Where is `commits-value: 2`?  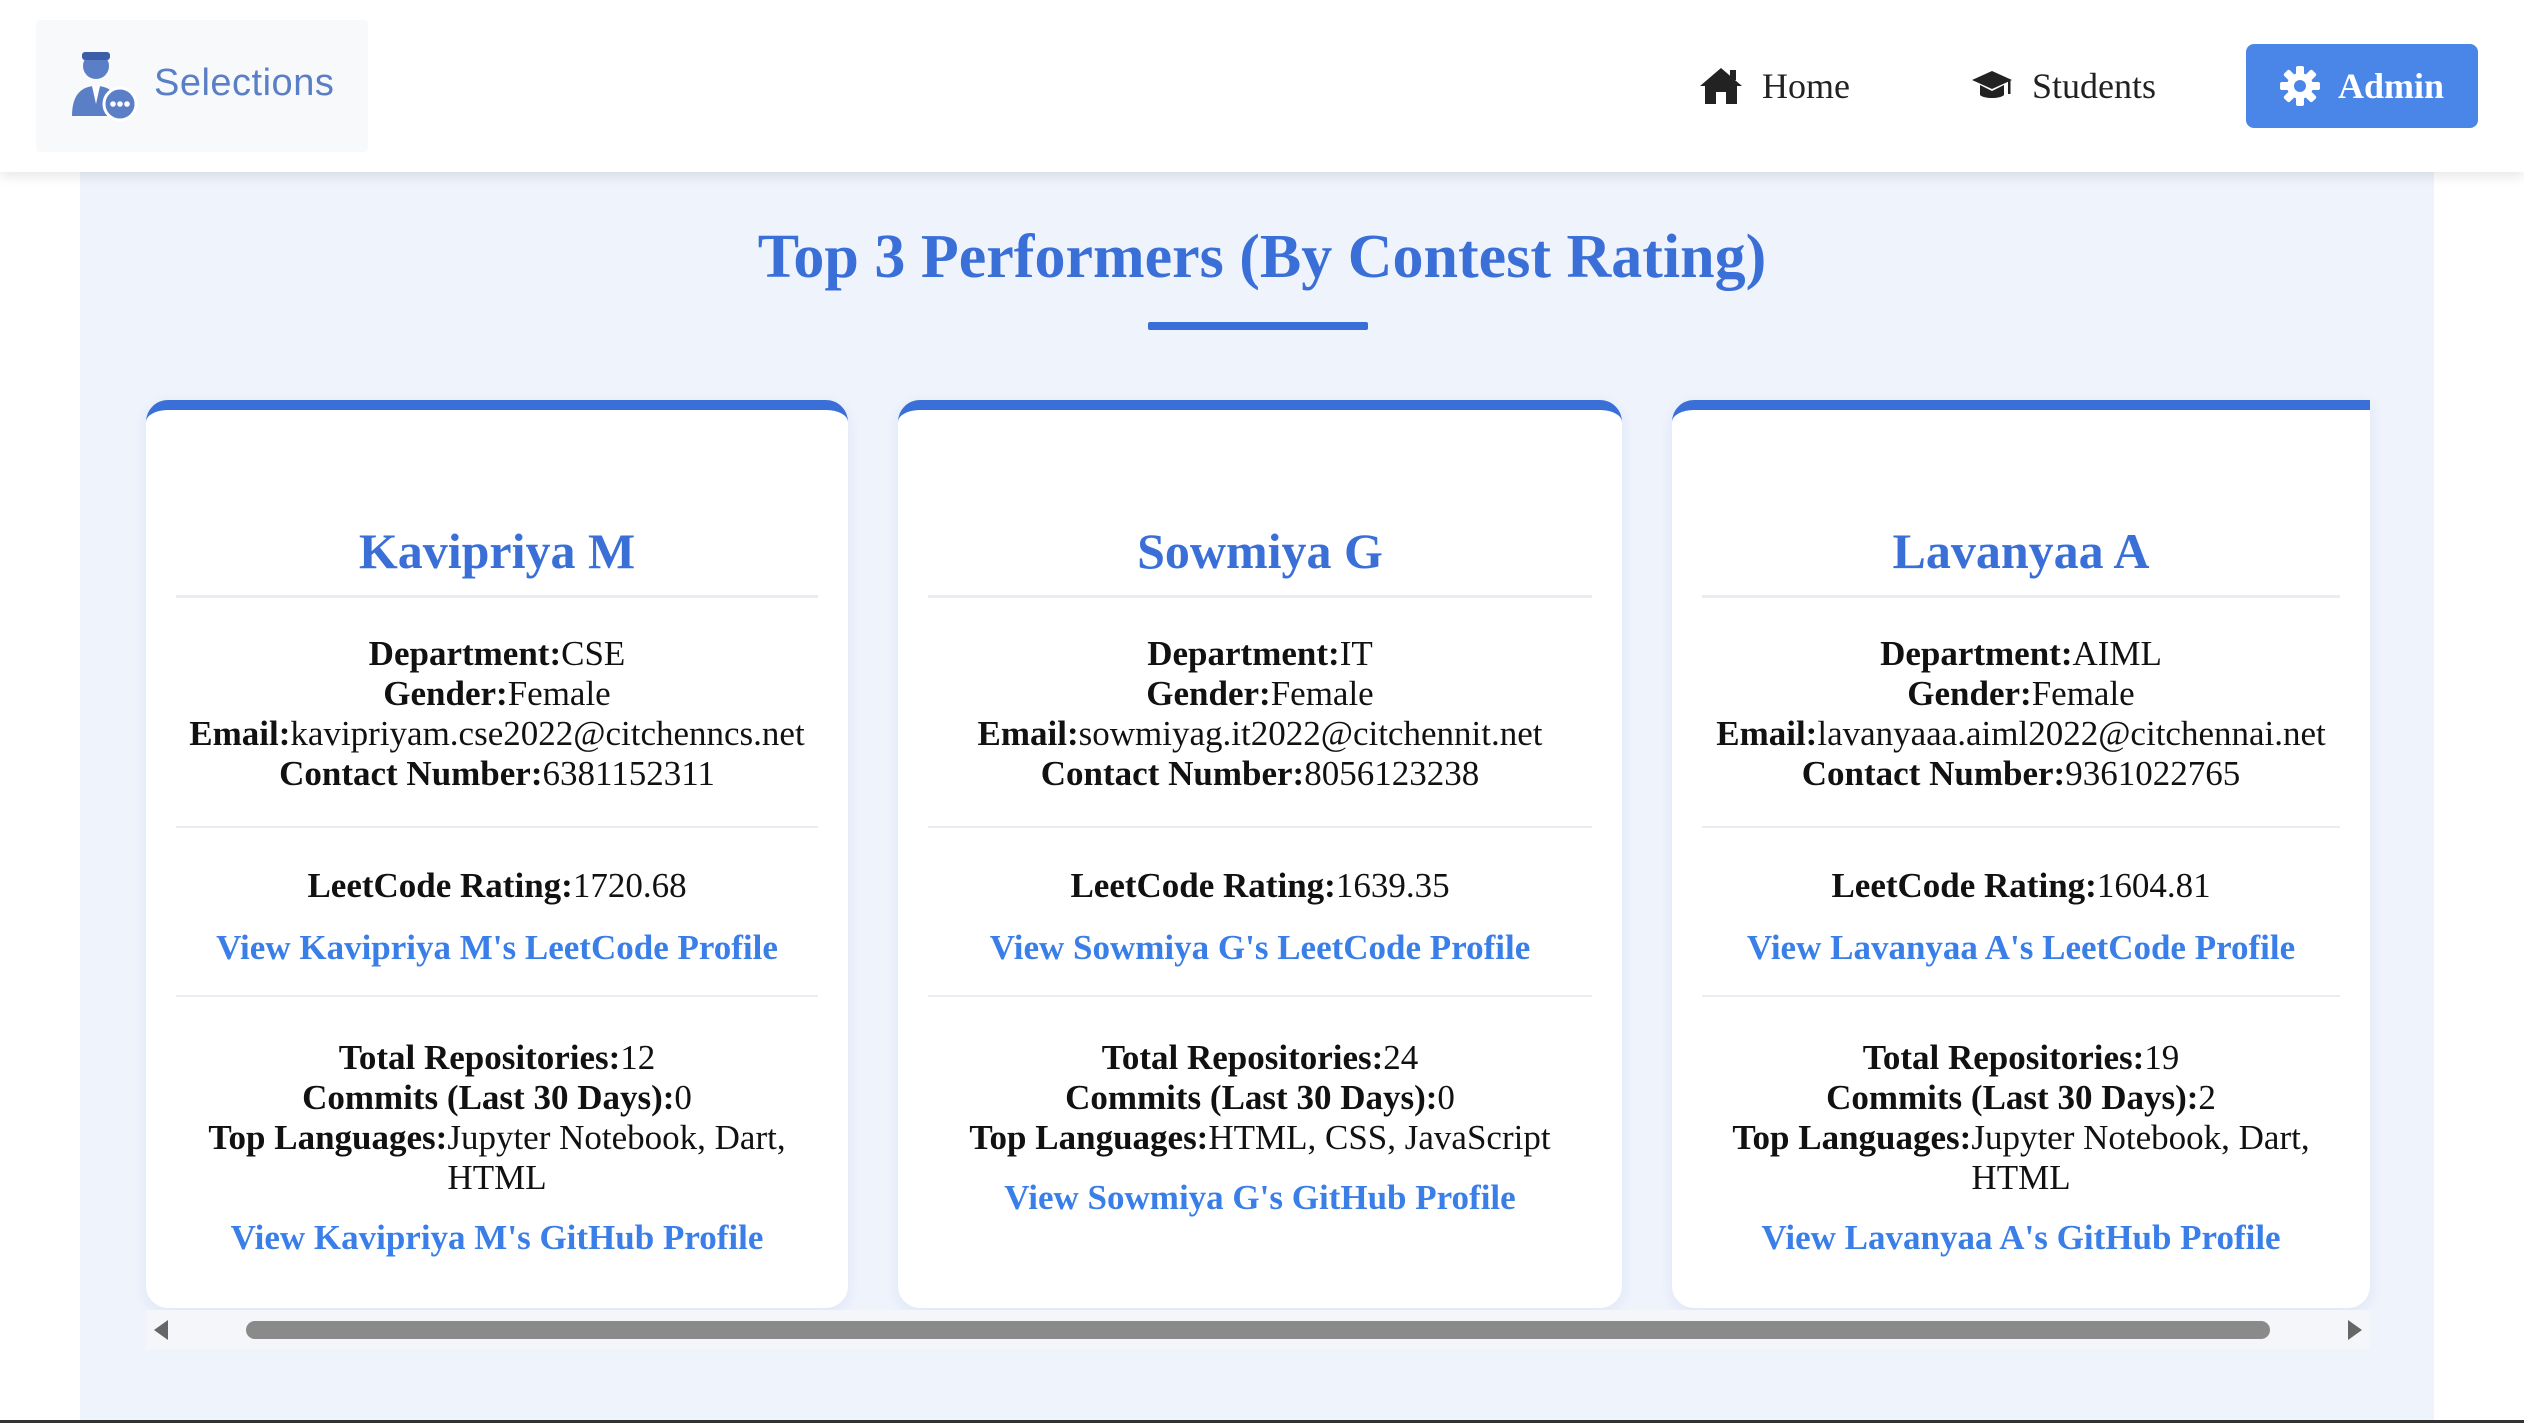
commits-value: 2 is located at coordinates (2207, 1097).